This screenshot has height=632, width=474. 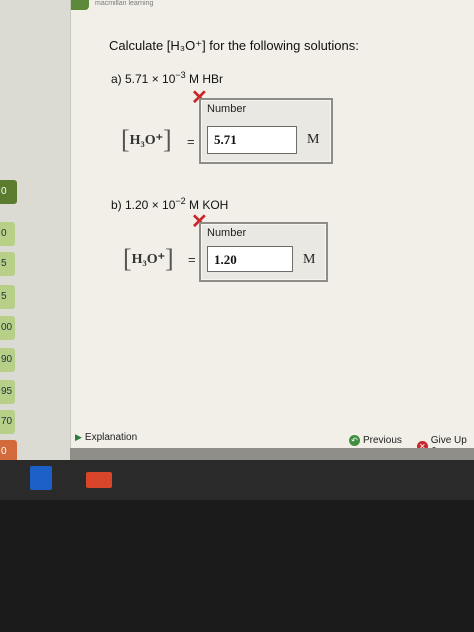 What do you see at coordinates (237, 480) in the screenshot?
I see `taskbar` at bounding box center [237, 480].